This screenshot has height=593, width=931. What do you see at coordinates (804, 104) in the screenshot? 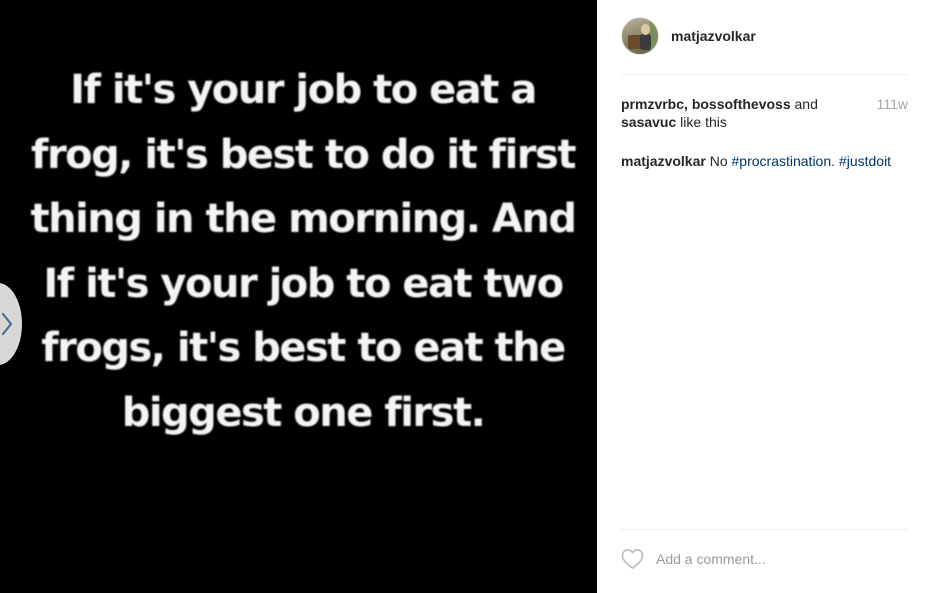
I see `likes-separator: and` at bounding box center [804, 104].